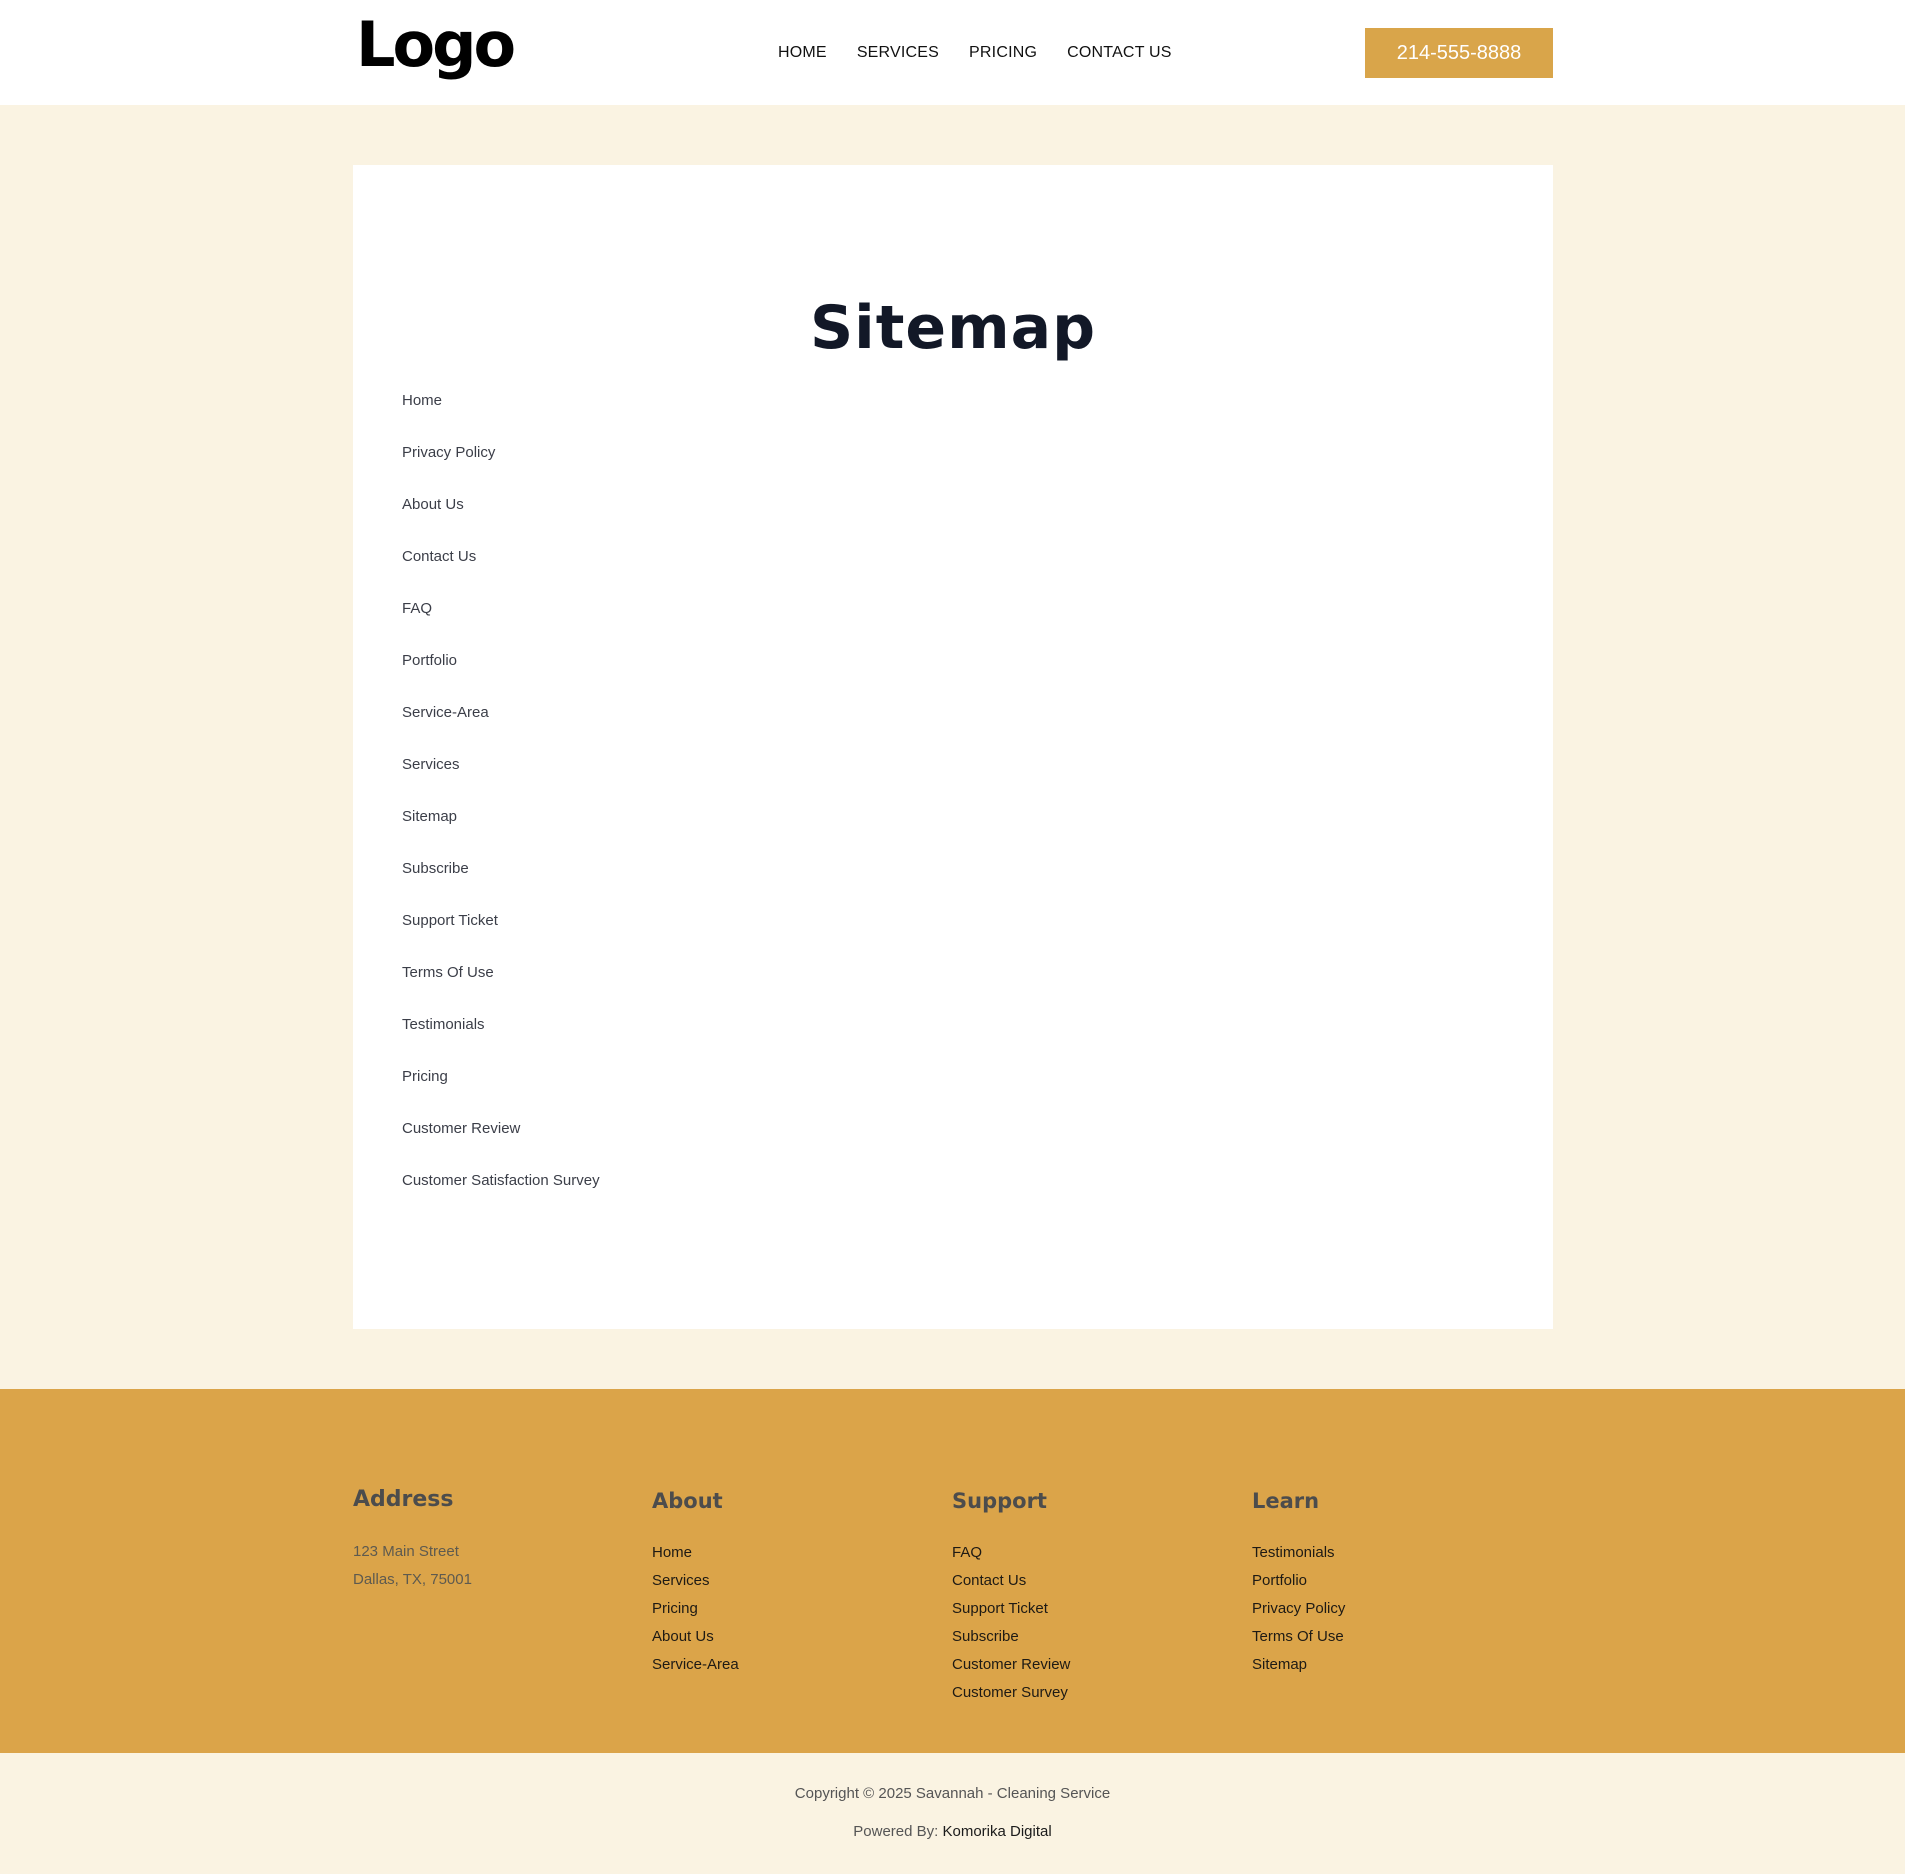  Describe the element at coordinates (1011, 1609) in the screenshot. I see `footer-link: Support Ticket` at that location.